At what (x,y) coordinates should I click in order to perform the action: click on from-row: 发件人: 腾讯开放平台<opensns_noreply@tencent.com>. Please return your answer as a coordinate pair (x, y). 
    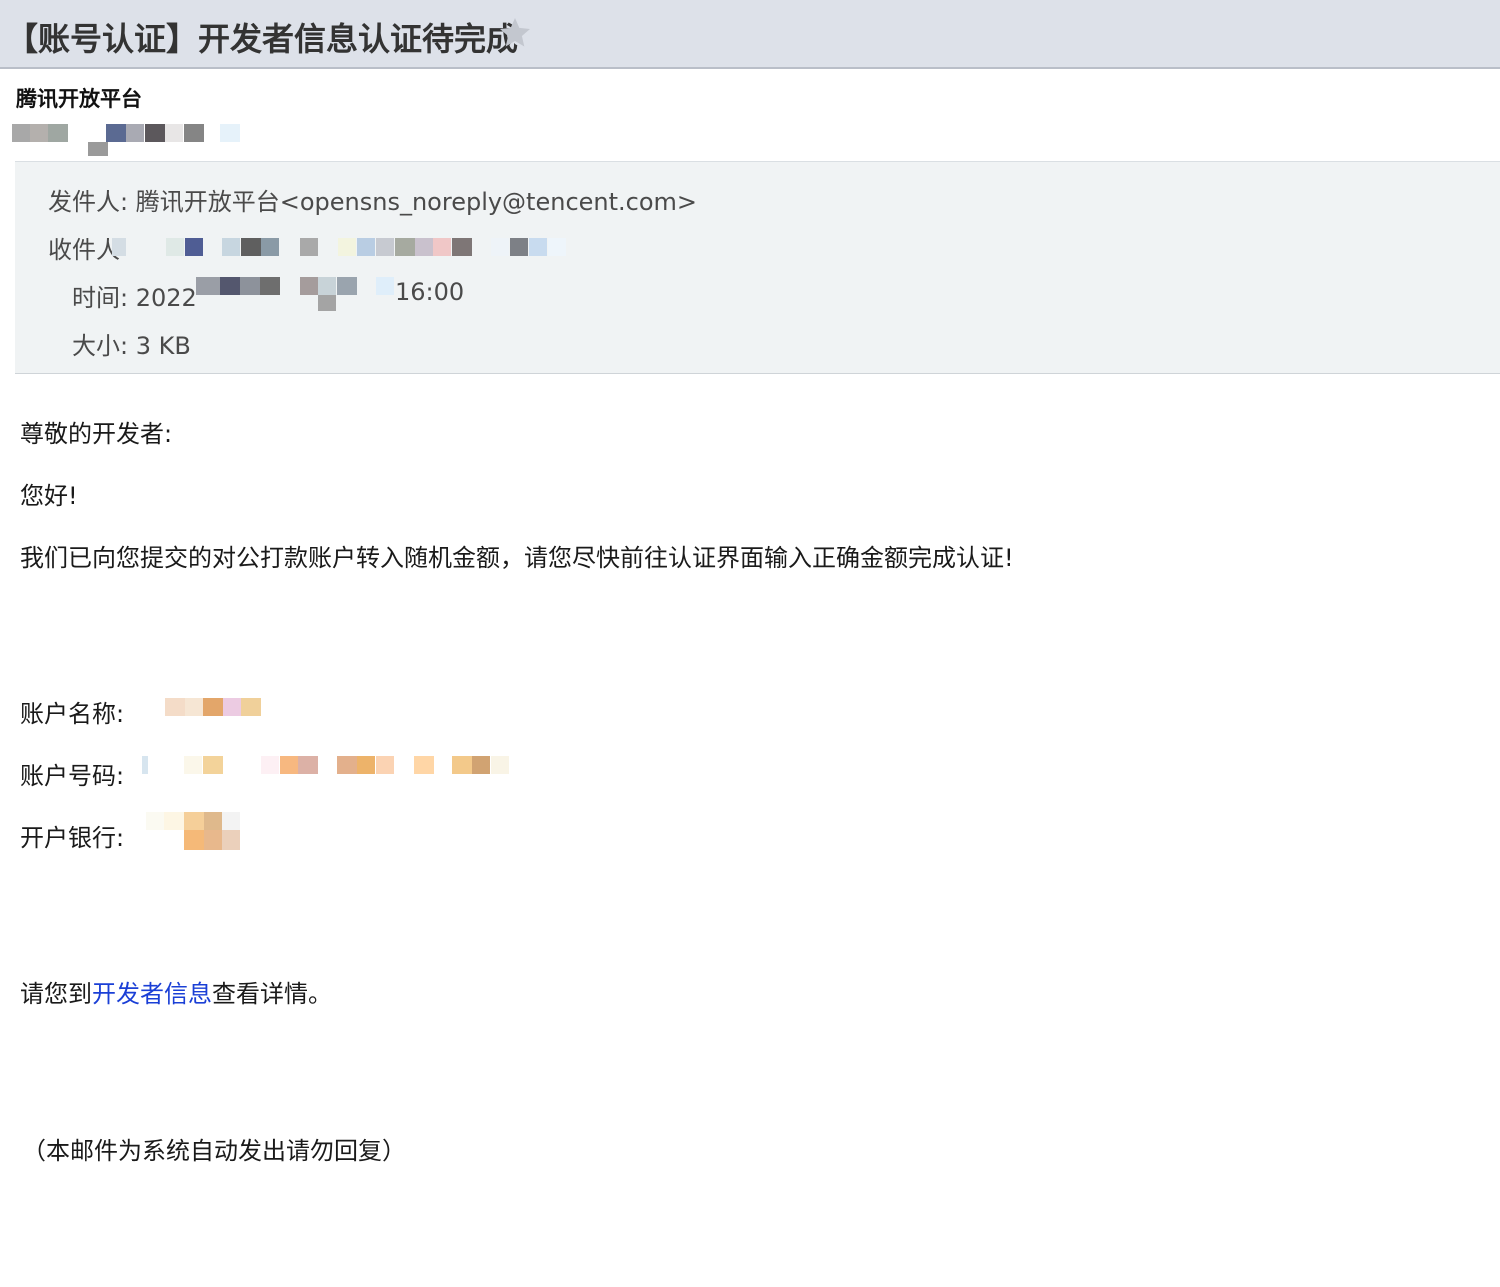
    Looking at the image, I should click on (372, 199).